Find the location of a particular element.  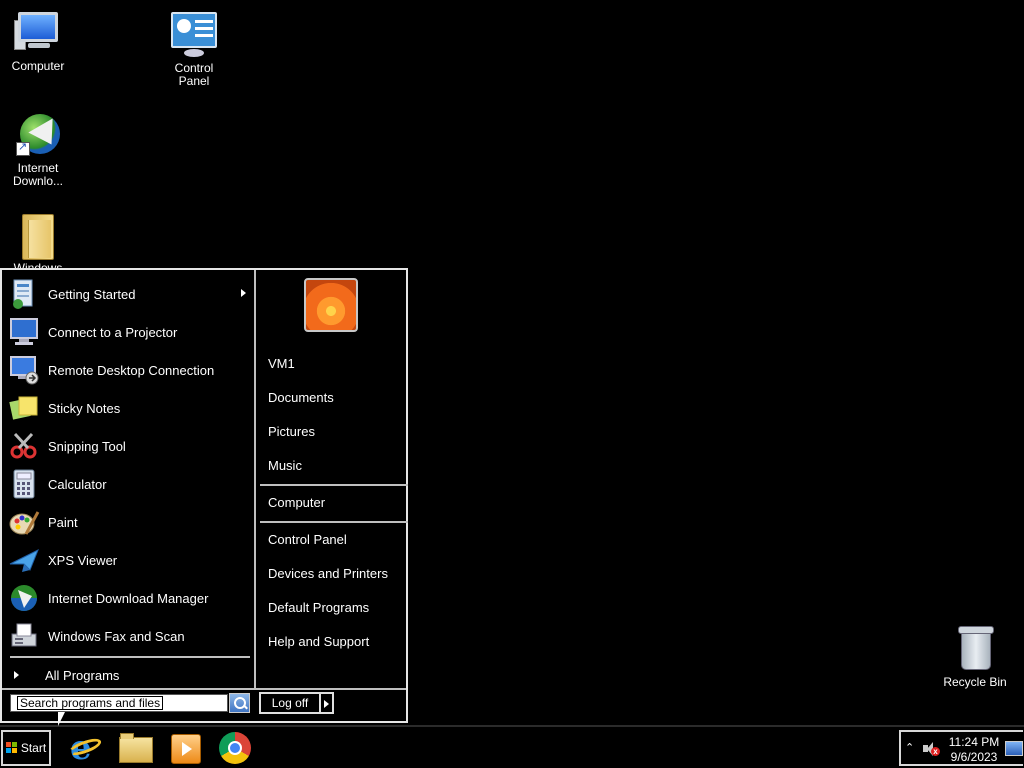

start-button: Start is located at coordinates (26, 748).